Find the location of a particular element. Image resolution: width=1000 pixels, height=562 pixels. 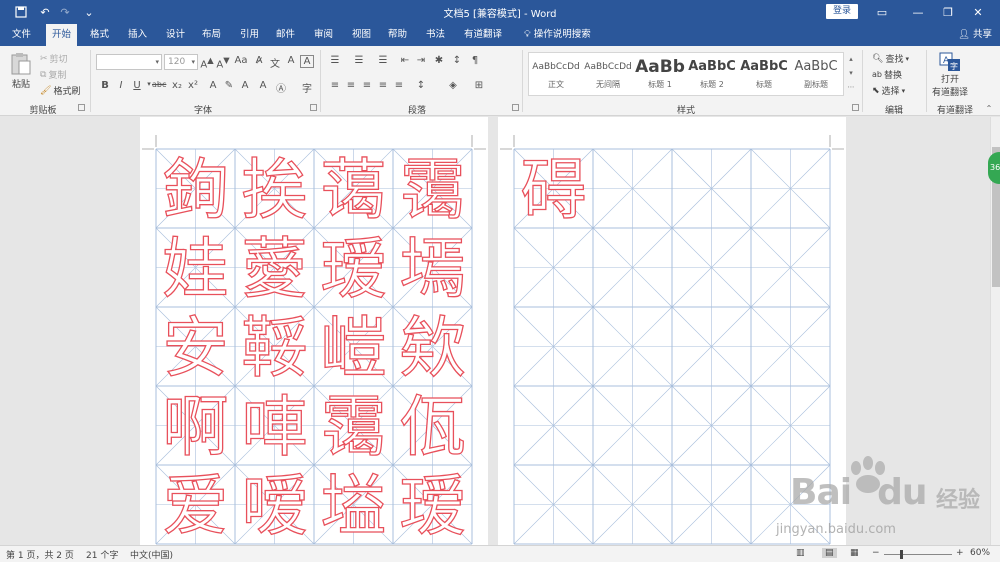

zoom-in-icon: + is located at coordinates (960, 553).